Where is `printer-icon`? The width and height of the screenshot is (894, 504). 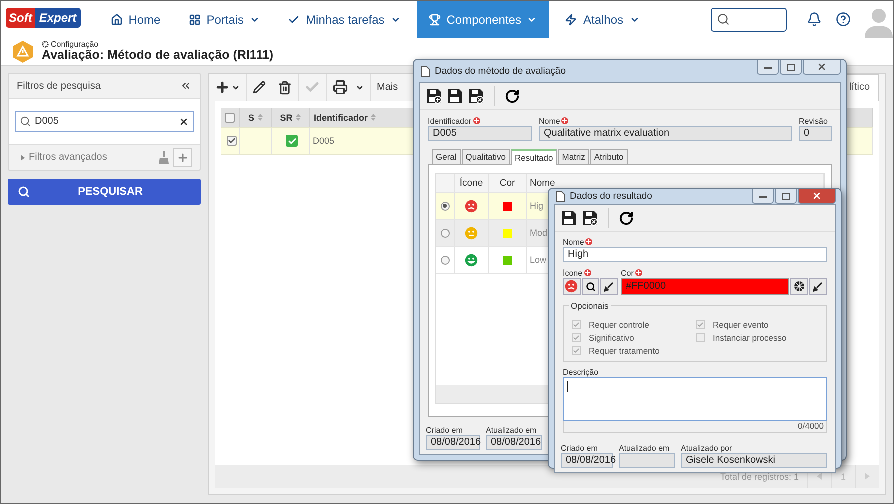 printer-icon is located at coordinates (340, 87).